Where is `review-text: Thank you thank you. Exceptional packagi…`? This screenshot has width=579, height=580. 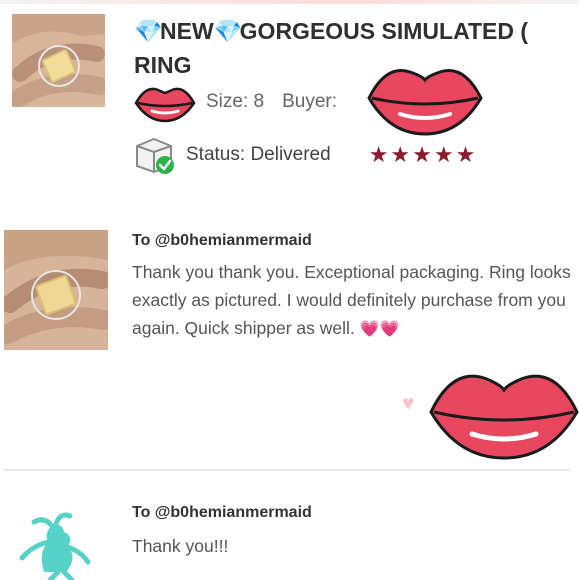
review-text: Thank you thank you. Exceptional packagi… is located at coordinates (352, 301).